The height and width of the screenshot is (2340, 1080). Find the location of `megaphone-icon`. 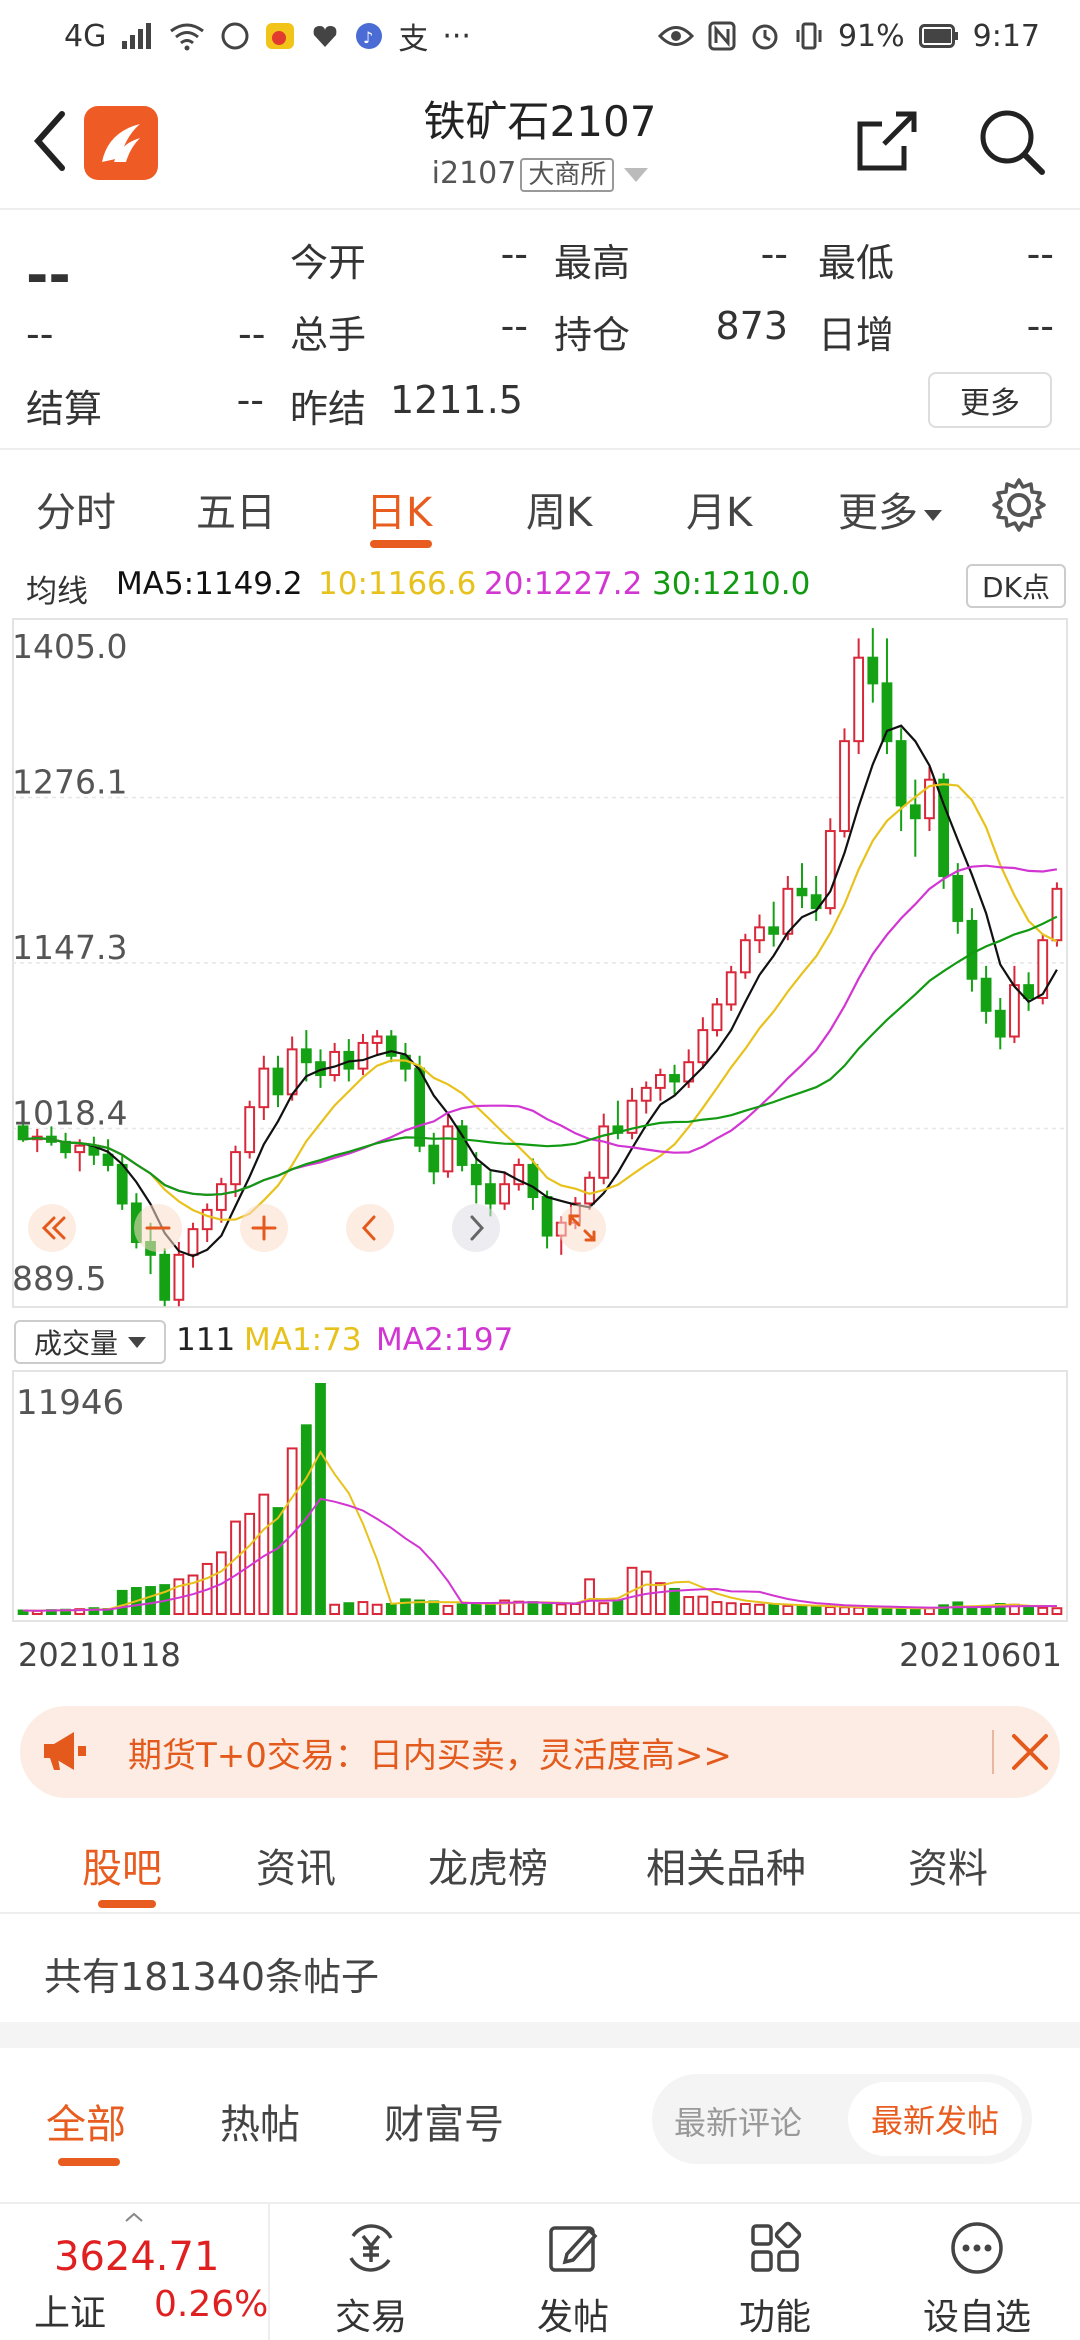

megaphone-icon is located at coordinates (65, 1751).